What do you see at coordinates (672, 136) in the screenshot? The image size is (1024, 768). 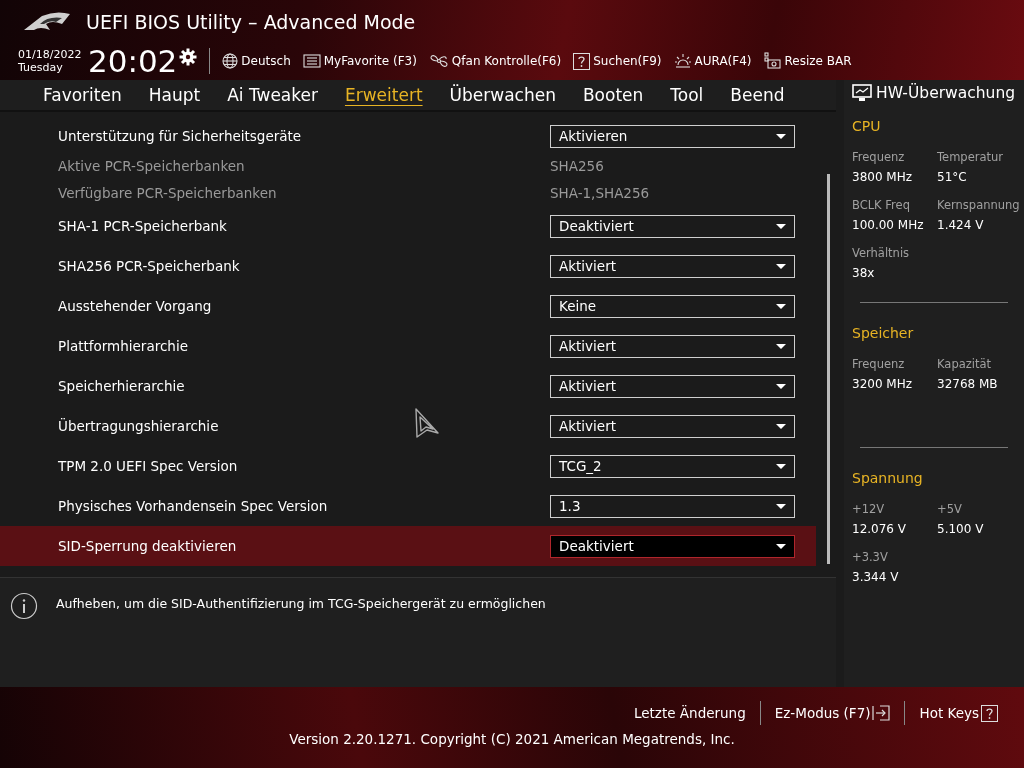 I see `setting-dropdown: Aktivieren` at bounding box center [672, 136].